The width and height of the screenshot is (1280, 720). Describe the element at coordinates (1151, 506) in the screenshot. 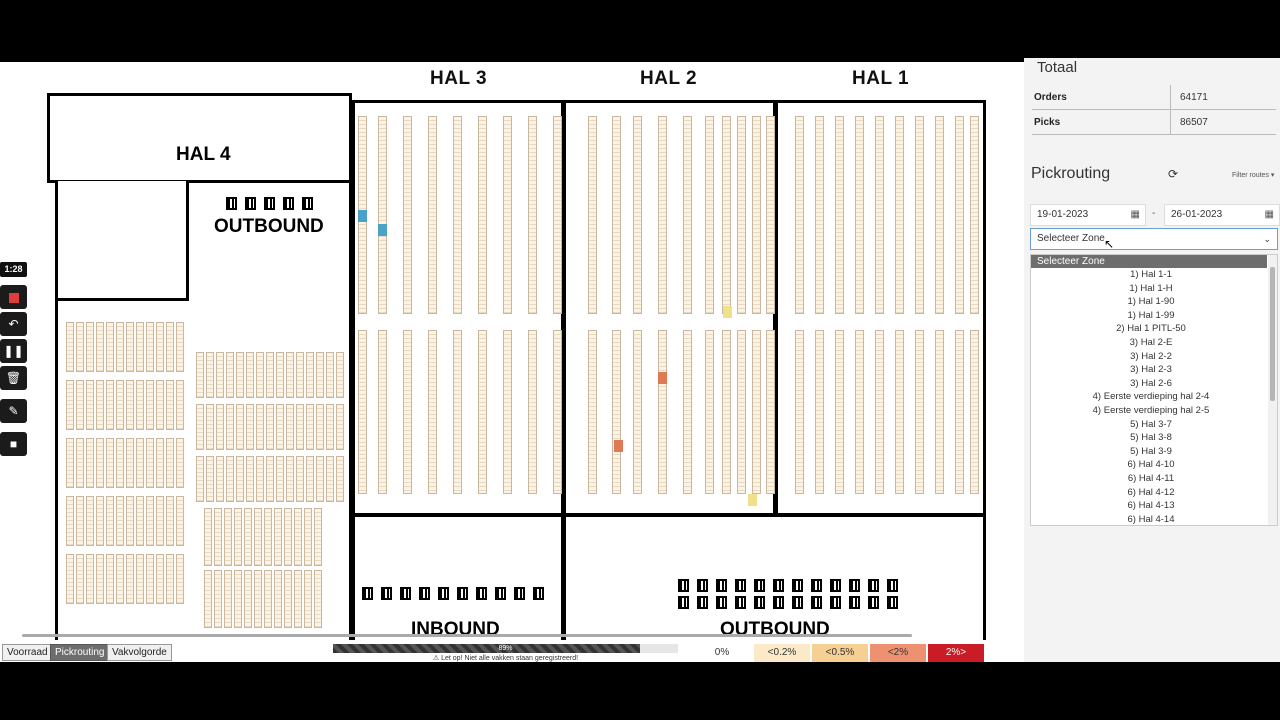

I see `dropdown-option: 6) Hal 4-13` at that location.